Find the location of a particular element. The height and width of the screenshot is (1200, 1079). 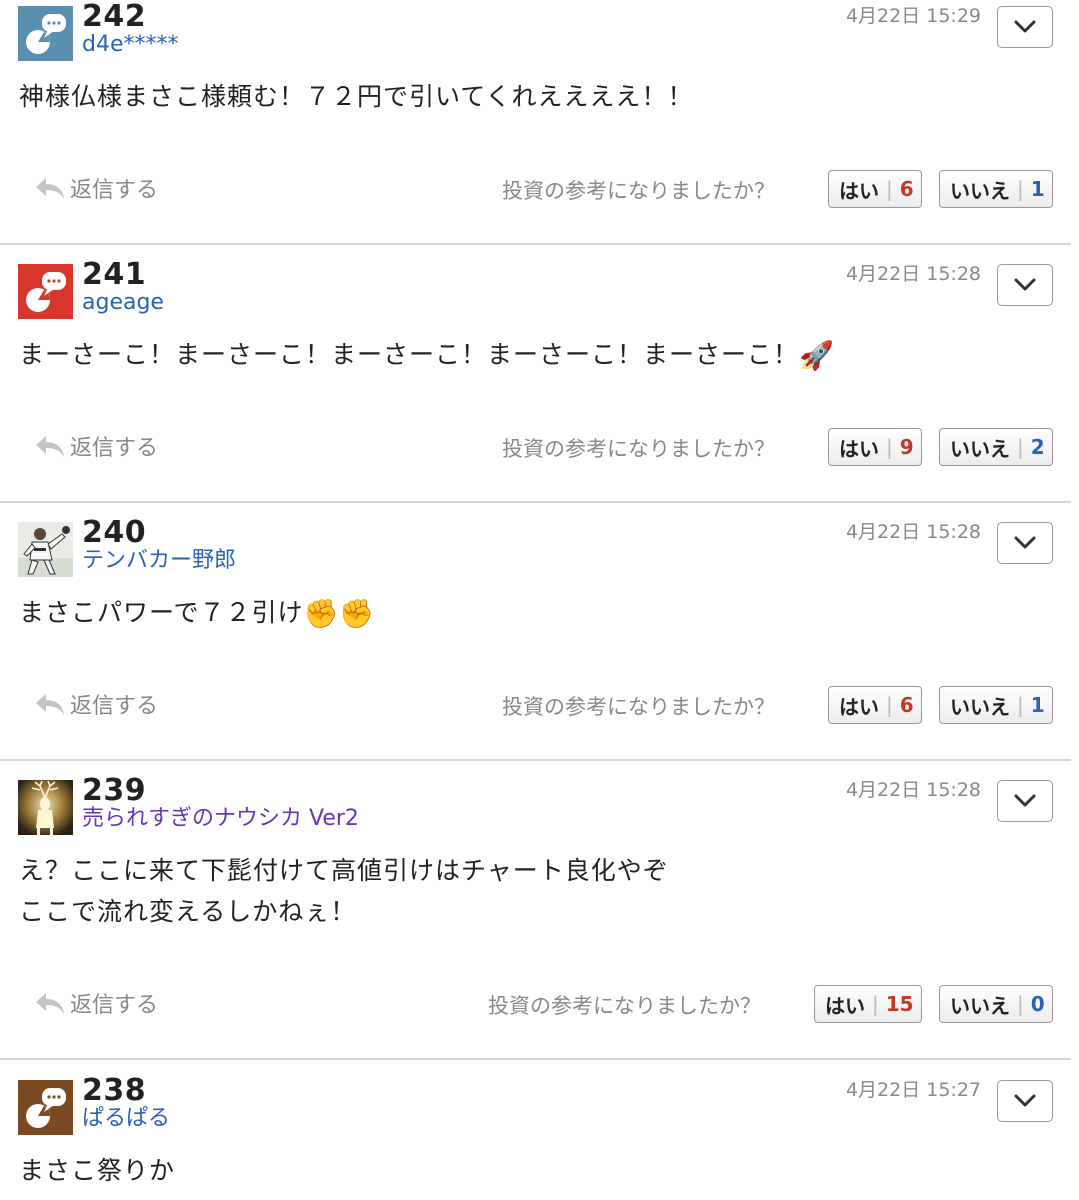

deer-avatar-icon is located at coordinates (45, 807).